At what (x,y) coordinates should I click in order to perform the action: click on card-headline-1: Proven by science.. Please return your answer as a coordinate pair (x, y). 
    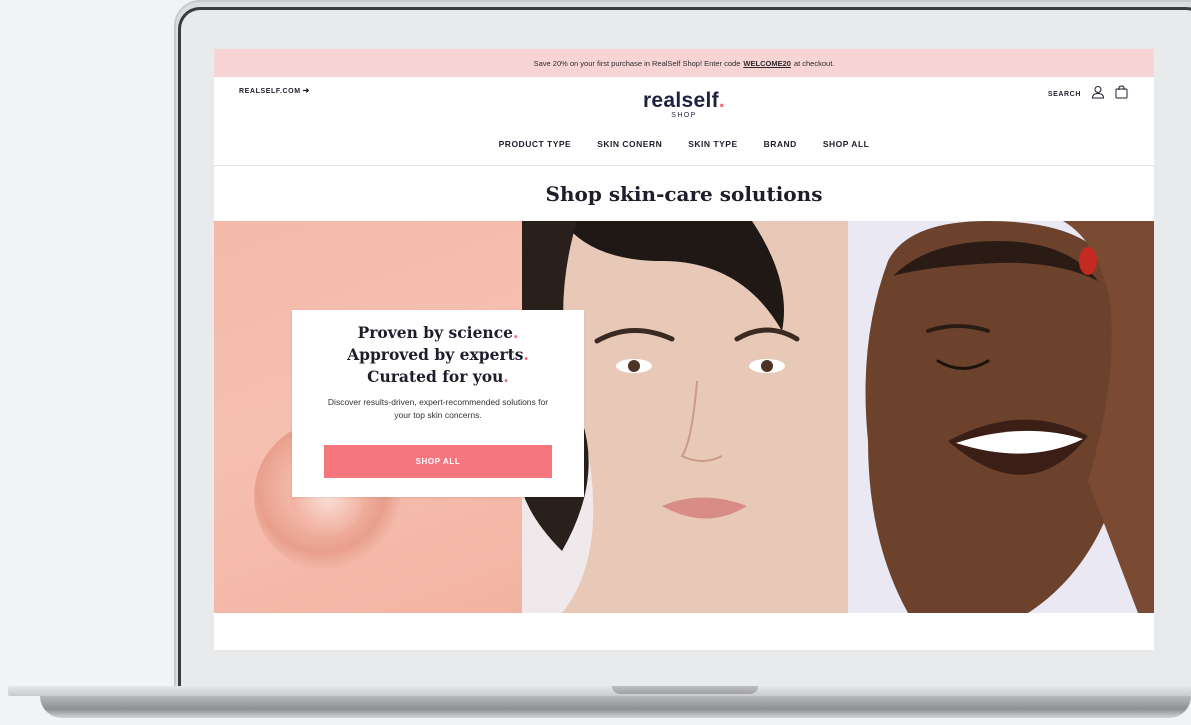
    Looking at the image, I should click on (438, 332).